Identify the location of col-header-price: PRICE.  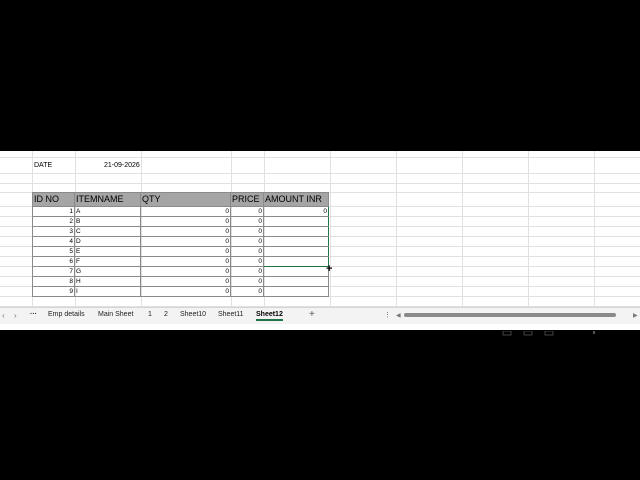
(247, 199).